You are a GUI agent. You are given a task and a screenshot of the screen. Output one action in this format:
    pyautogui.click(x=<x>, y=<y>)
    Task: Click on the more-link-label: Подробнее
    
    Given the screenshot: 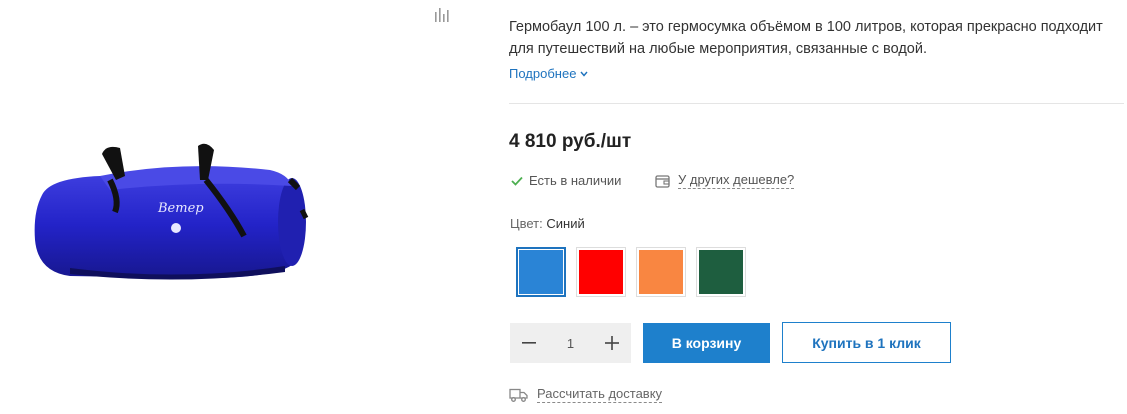 What is the action you would take?
    pyautogui.click(x=543, y=73)
    